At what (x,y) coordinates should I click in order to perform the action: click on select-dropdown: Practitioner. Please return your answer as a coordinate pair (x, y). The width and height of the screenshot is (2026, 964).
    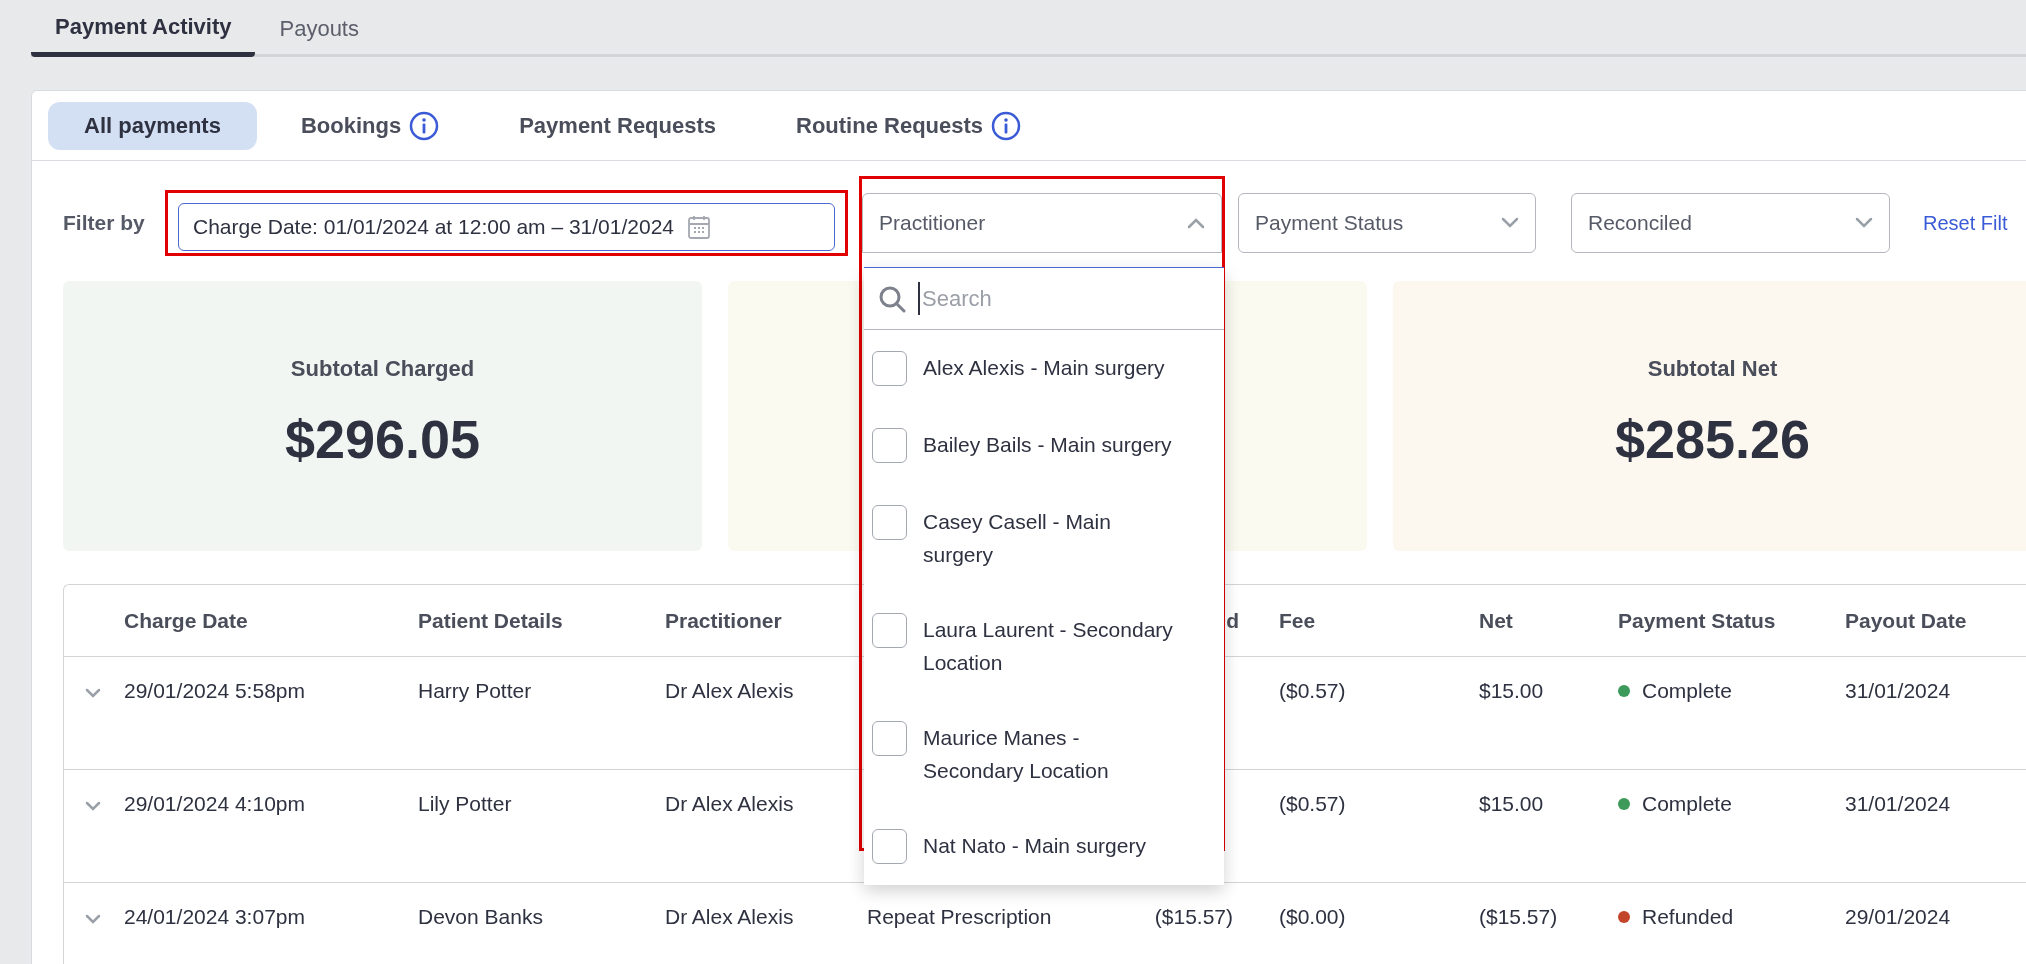
    Looking at the image, I should click on (1042, 223).